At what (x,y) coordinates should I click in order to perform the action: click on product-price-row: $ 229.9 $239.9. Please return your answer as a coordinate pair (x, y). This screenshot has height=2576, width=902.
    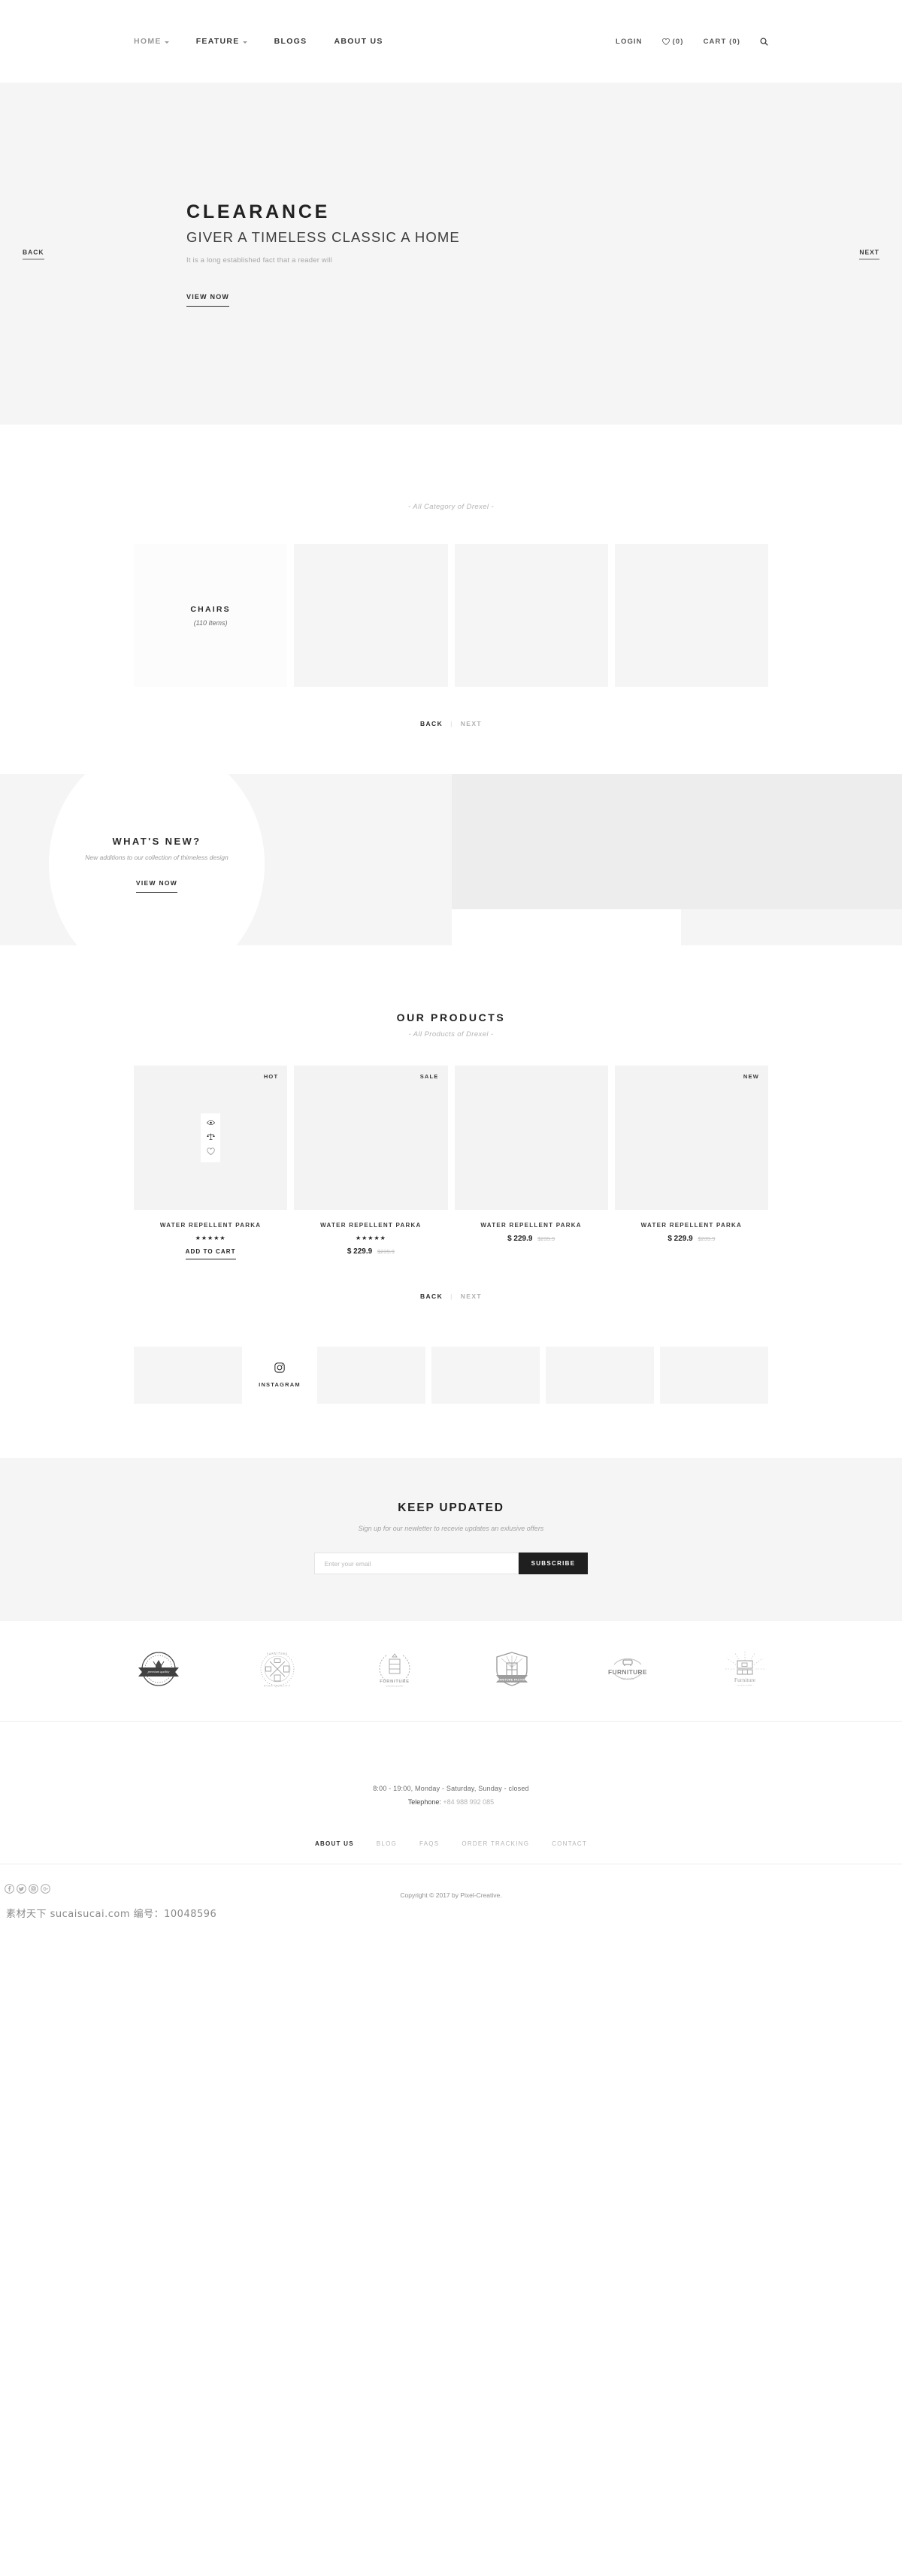
    Looking at the image, I should click on (370, 1251).